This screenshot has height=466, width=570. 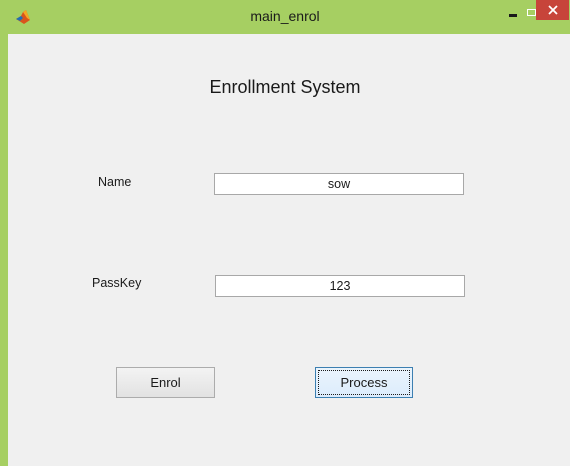 I want to click on window-title: main_enrol, so click(x=285, y=16).